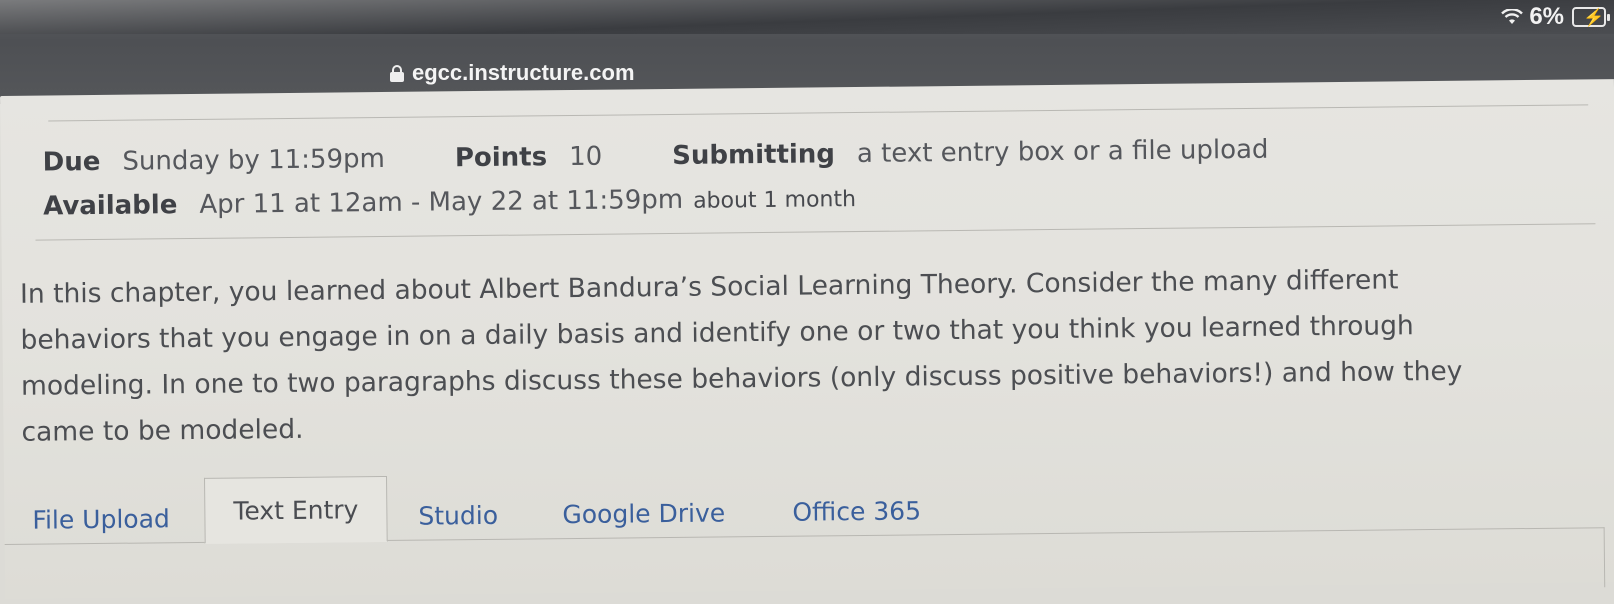  Describe the element at coordinates (774, 200) in the screenshot. I see `available-duration: about 1 month` at that location.